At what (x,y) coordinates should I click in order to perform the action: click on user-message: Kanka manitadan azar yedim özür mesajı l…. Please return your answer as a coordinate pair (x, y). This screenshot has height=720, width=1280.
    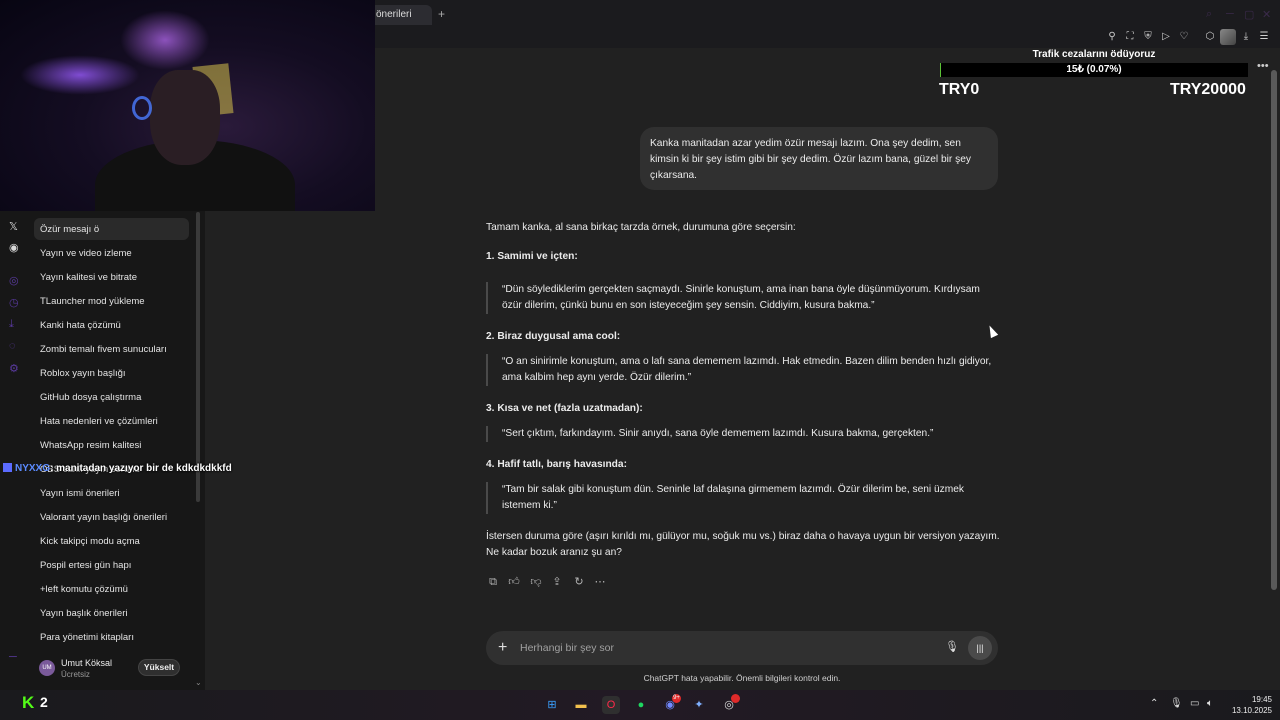
    Looking at the image, I should click on (819, 158).